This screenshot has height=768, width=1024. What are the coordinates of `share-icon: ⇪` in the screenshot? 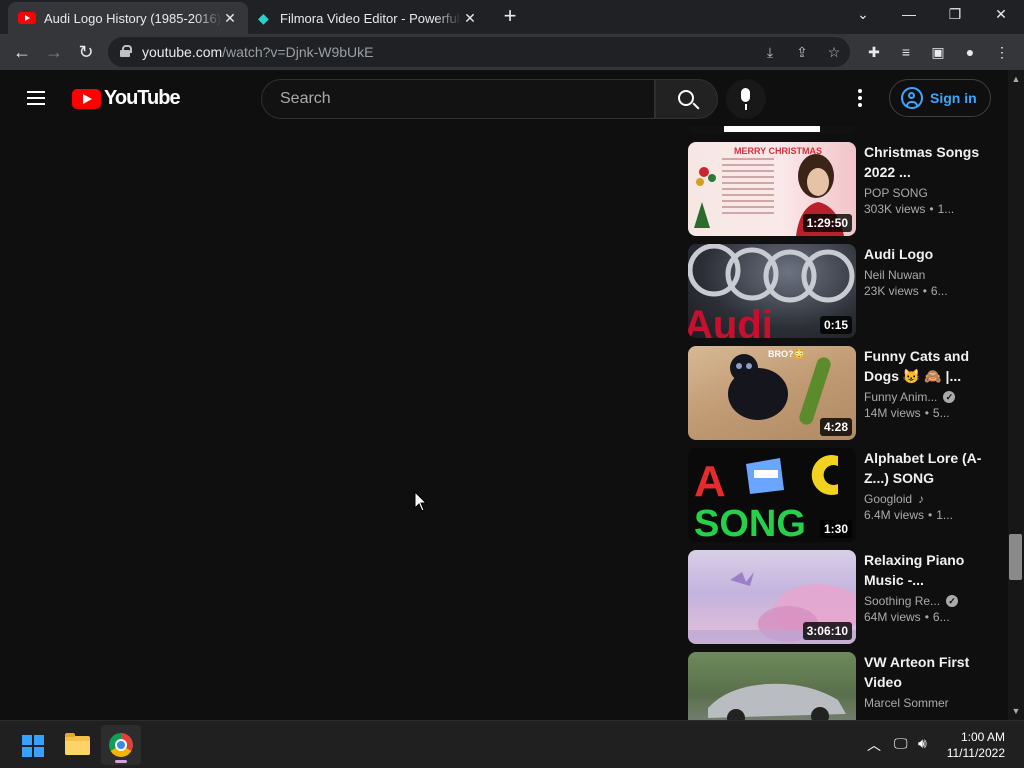 It's located at (802, 52).